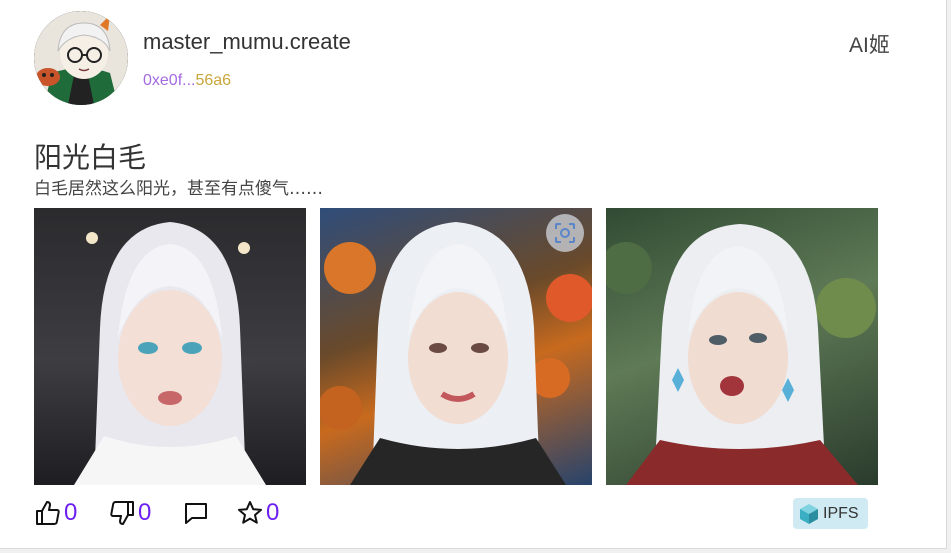 The height and width of the screenshot is (553, 951). I want to click on like-count: 0, so click(71, 512).